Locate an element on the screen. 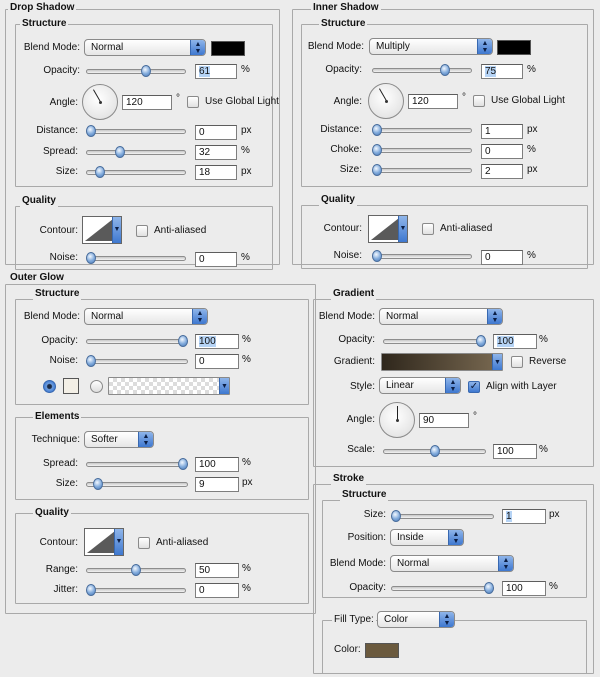 The image size is (600, 677). gr-angle-input: 90 is located at coordinates (444, 420).